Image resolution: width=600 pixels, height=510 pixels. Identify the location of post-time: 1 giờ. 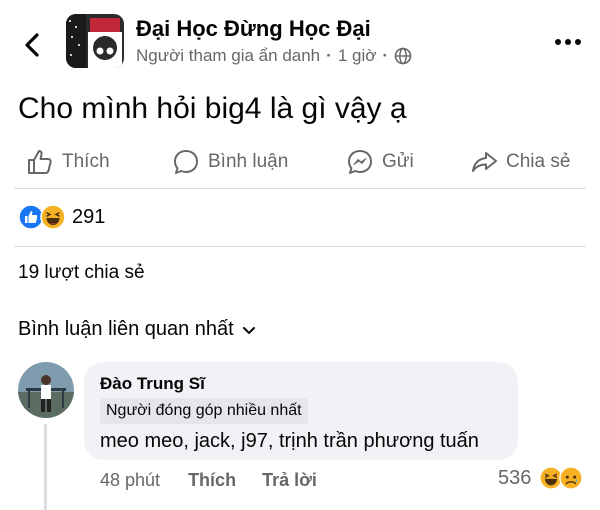
(357, 56).